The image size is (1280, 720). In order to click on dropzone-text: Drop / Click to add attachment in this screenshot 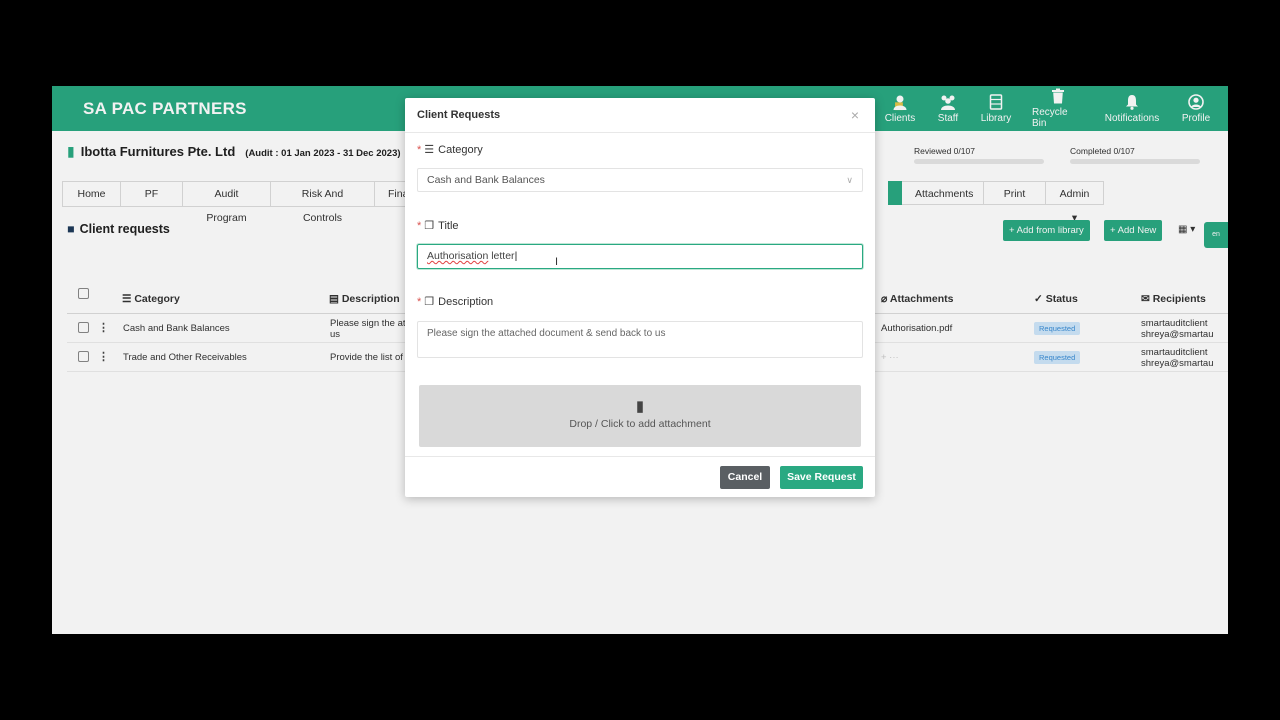, I will do `click(640, 424)`.